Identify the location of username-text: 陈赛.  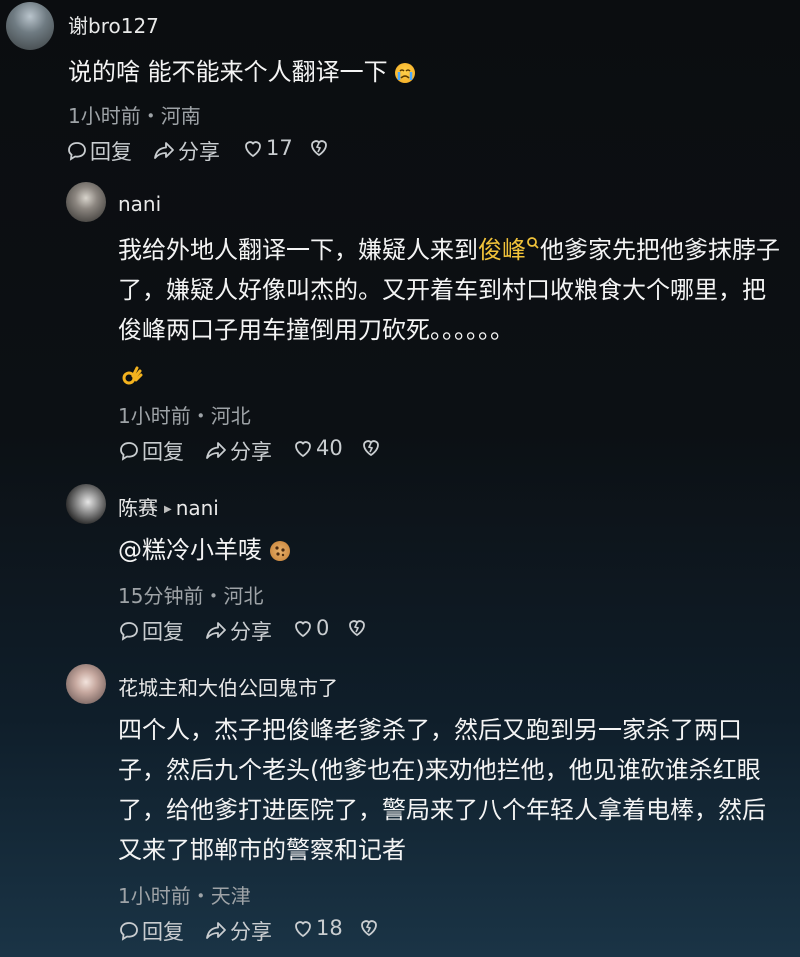
(138, 508).